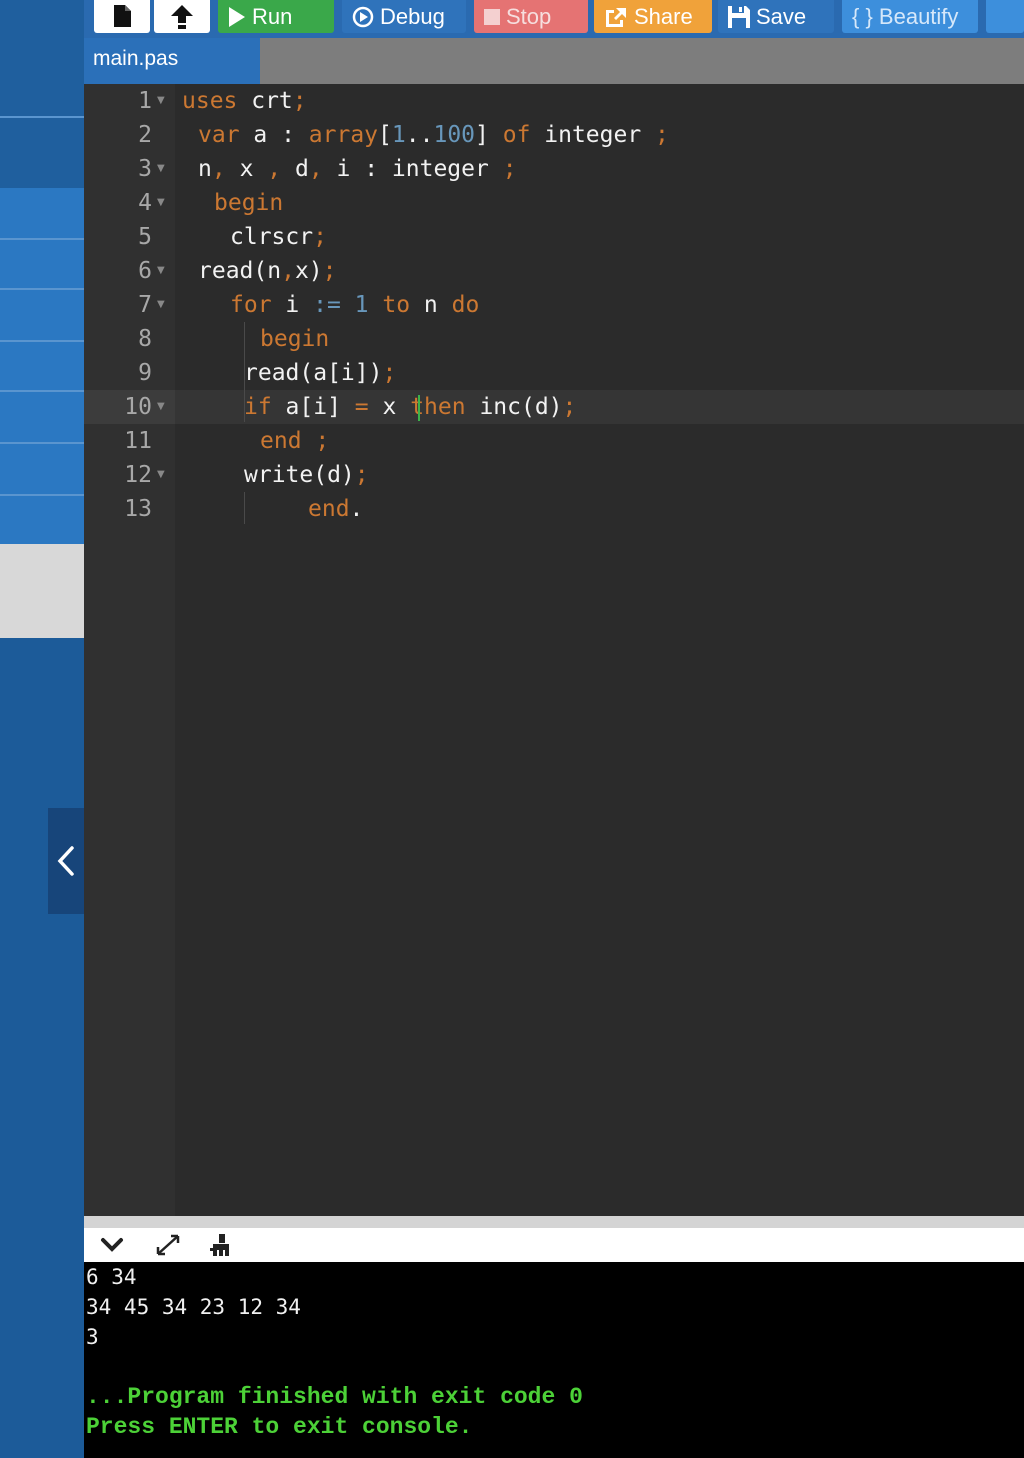 Image resolution: width=1024 pixels, height=1458 pixels. Describe the element at coordinates (244, 508) in the screenshot. I see `indent-guide` at that location.